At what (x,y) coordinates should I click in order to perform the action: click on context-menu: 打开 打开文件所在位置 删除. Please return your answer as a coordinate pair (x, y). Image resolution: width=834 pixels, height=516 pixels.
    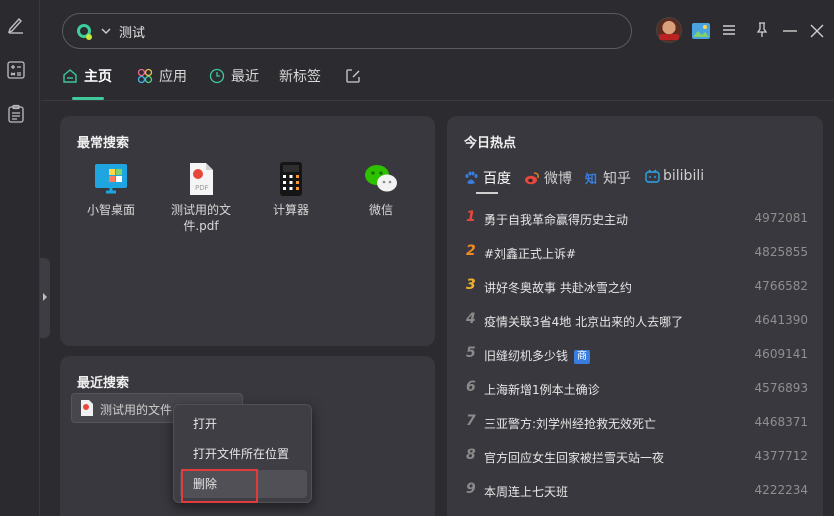
    Looking at the image, I should click on (242, 453).